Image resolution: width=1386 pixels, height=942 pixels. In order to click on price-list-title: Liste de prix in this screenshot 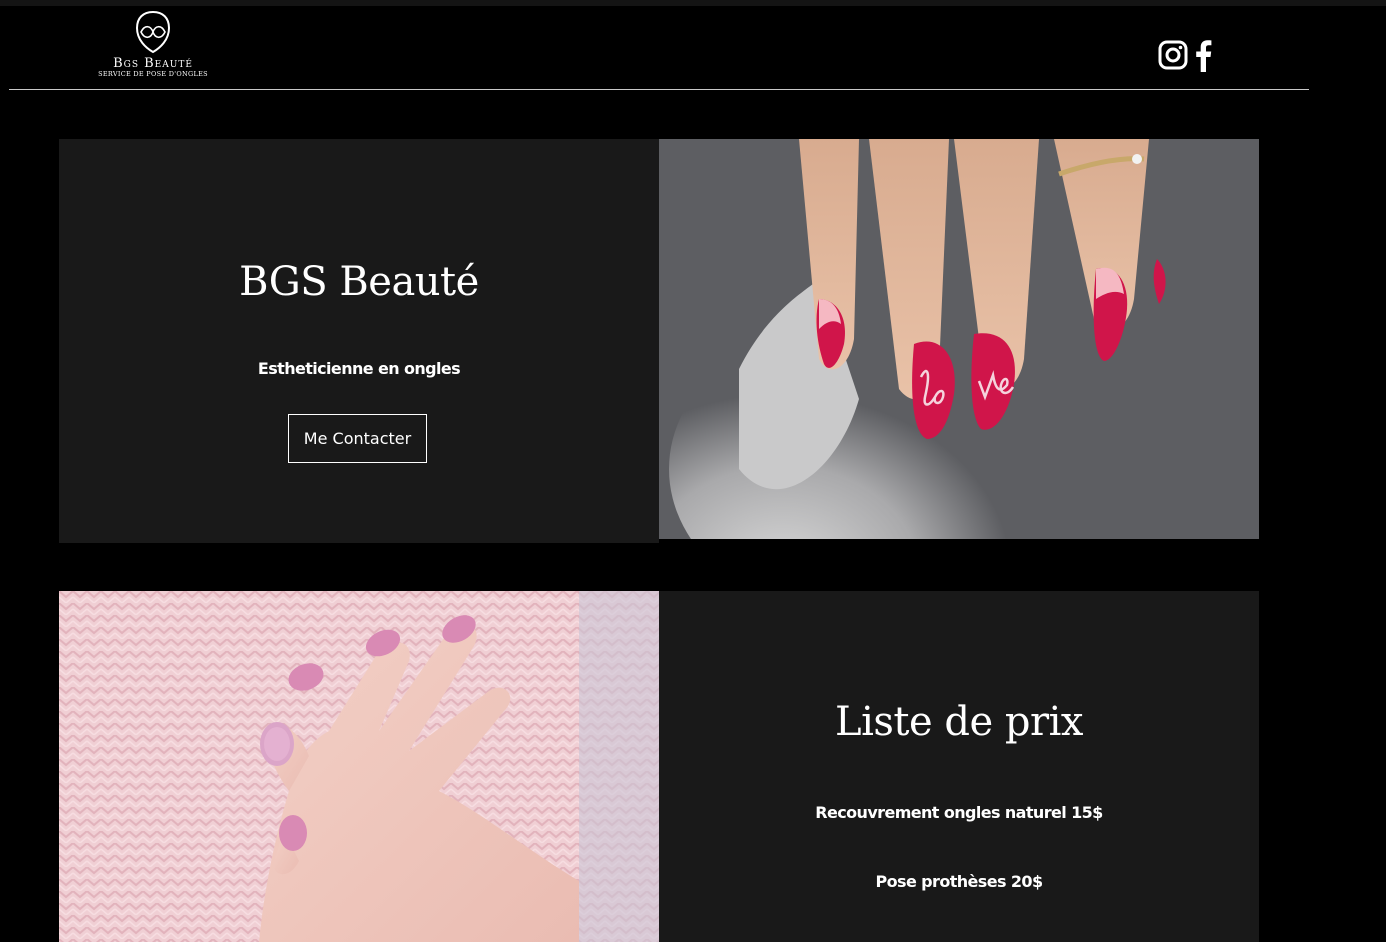, I will do `click(959, 722)`.